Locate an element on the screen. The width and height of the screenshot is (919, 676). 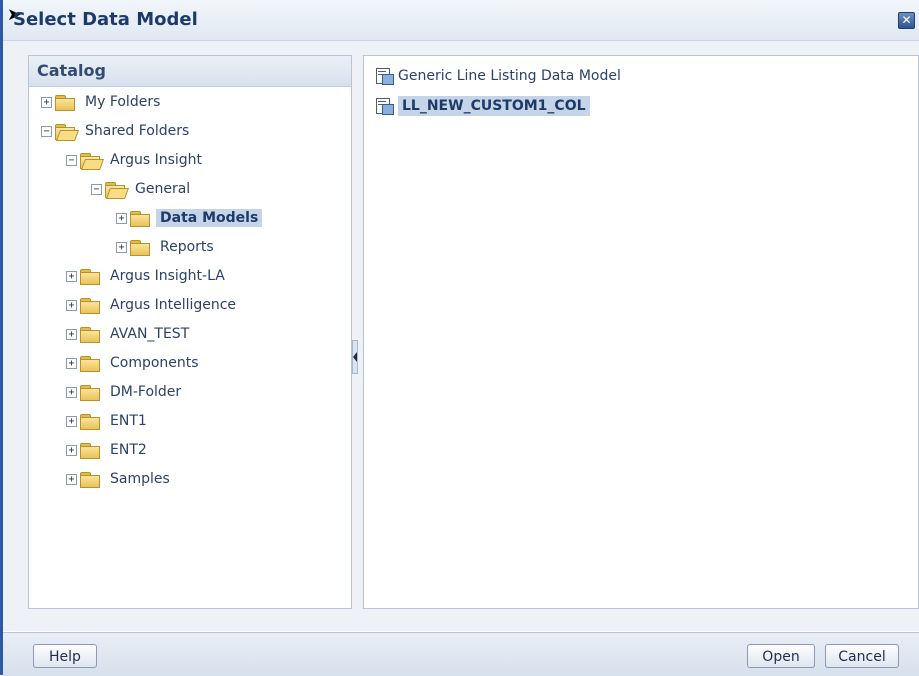
tree-node: − Argus Insight is located at coordinates (134, 160).